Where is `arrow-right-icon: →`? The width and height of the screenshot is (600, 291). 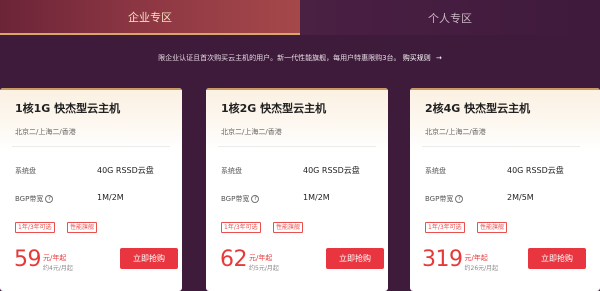 arrow-right-icon: → is located at coordinates (439, 58).